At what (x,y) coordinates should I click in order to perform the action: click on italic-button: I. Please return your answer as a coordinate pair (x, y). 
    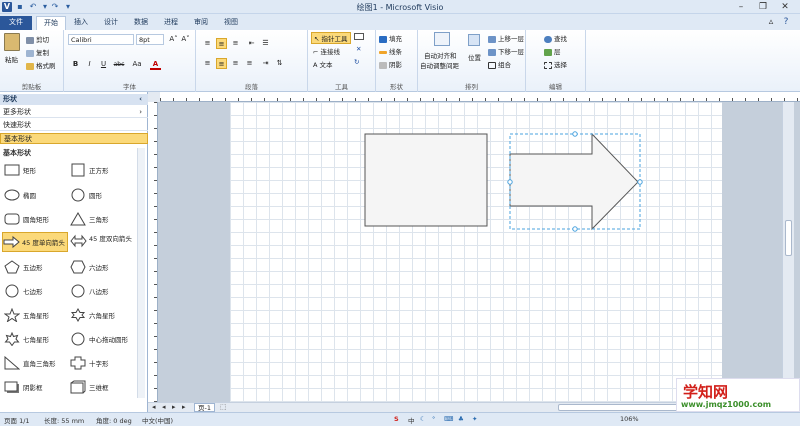
    Looking at the image, I should click on (89, 64).